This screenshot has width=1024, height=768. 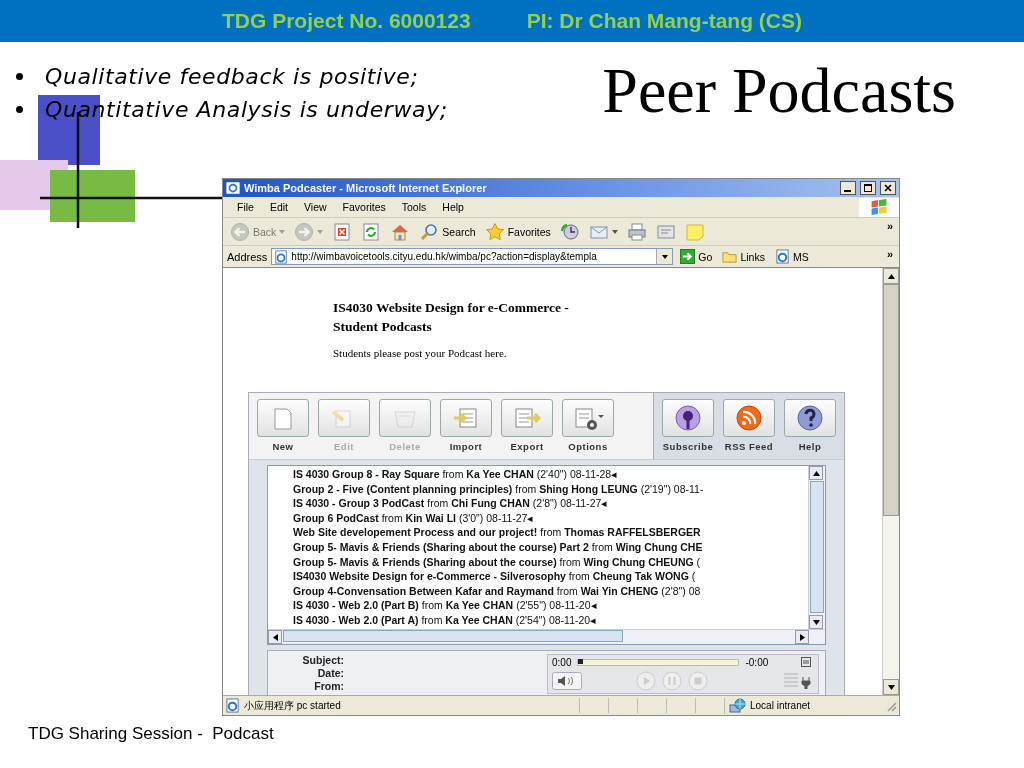 What do you see at coordinates (550, 591) in the screenshot?
I see `episode-row: Group 4-Convensation Between Kafar and Raymand from Wai Yin CHENG (2'8") 08` at bounding box center [550, 591].